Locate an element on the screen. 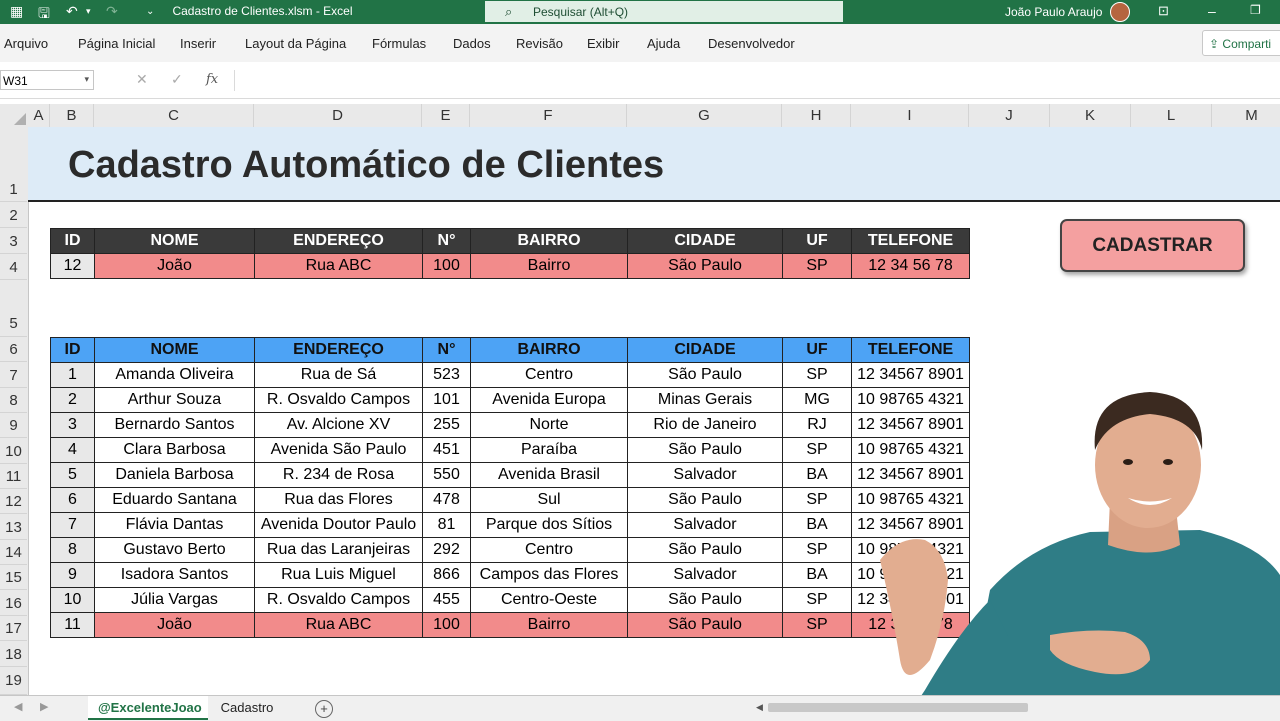  cell-telefone: 12 34 56 78 is located at coordinates (910, 625).